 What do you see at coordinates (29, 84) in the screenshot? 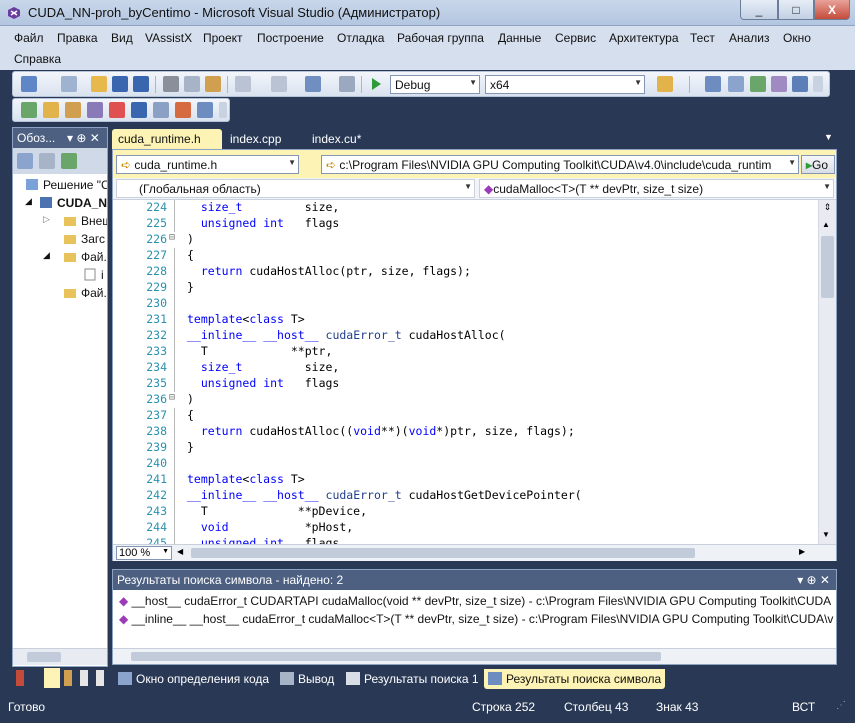
I see `new-project-icon` at bounding box center [29, 84].